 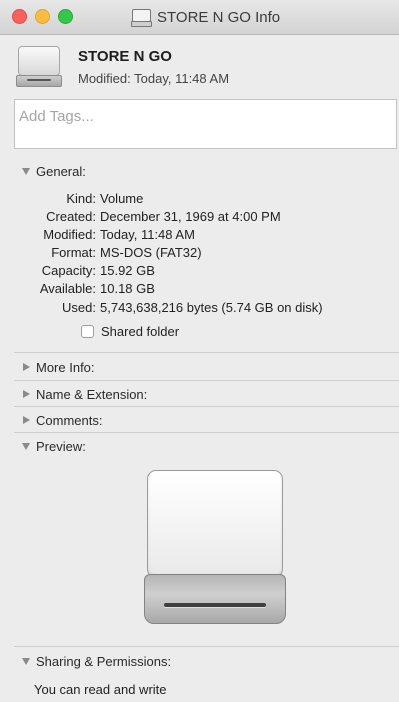 What do you see at coordinates (81, 198) in the screenshot?
I see `info-key: Kind:` at bounding box center [81, 198].